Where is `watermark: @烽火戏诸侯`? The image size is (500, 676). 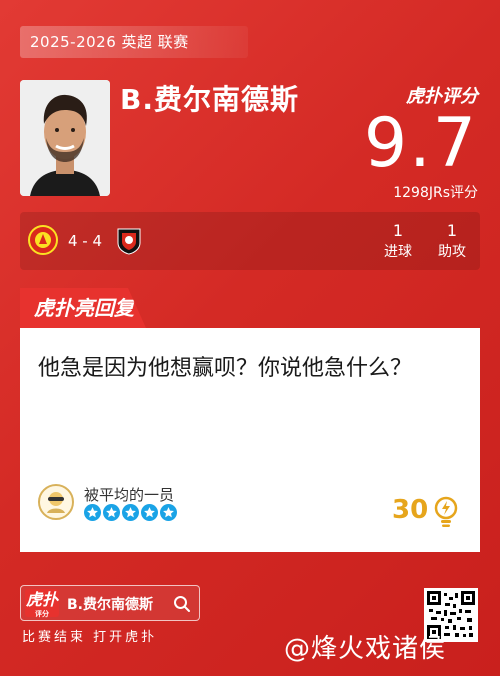
watermark: @烽火戏诸侯 is located at coordinates (365, 649).